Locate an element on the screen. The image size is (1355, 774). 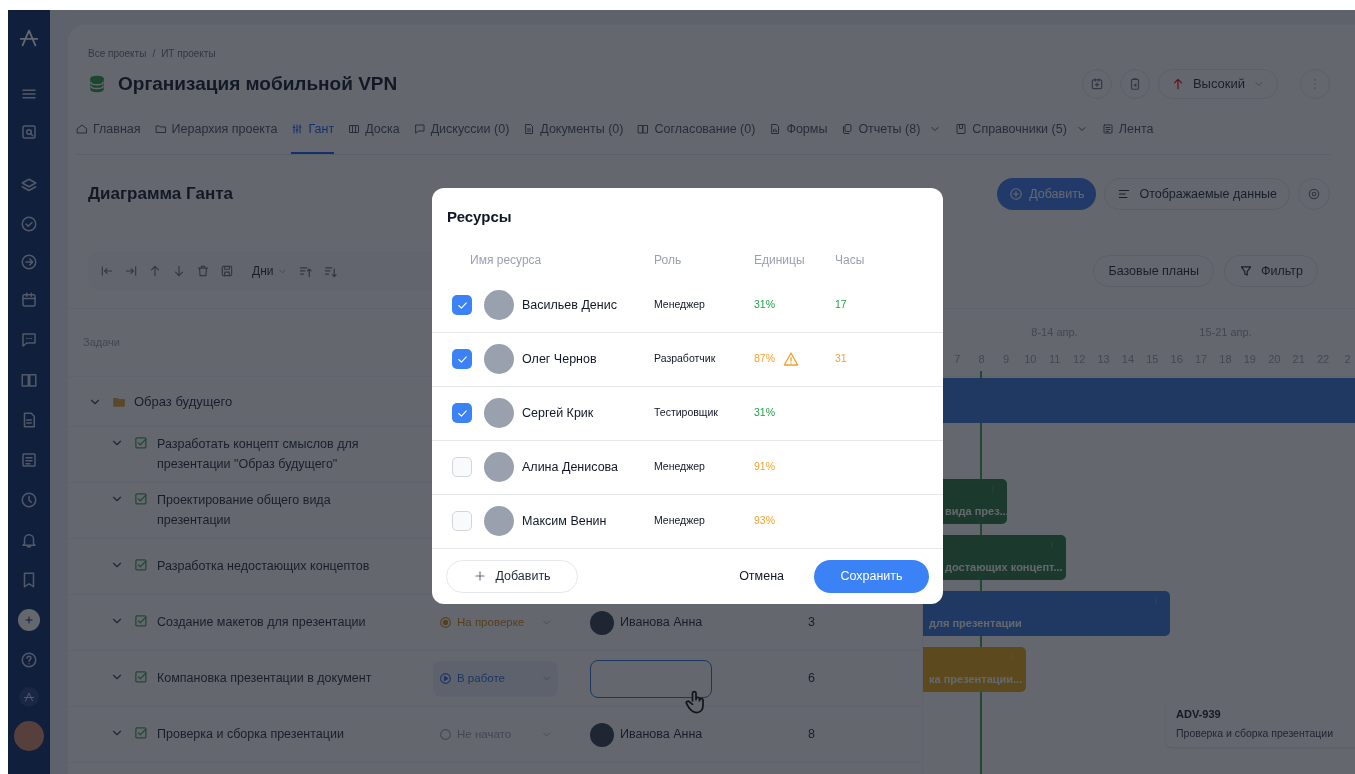
database-icon is located at coordinates (97, 84).